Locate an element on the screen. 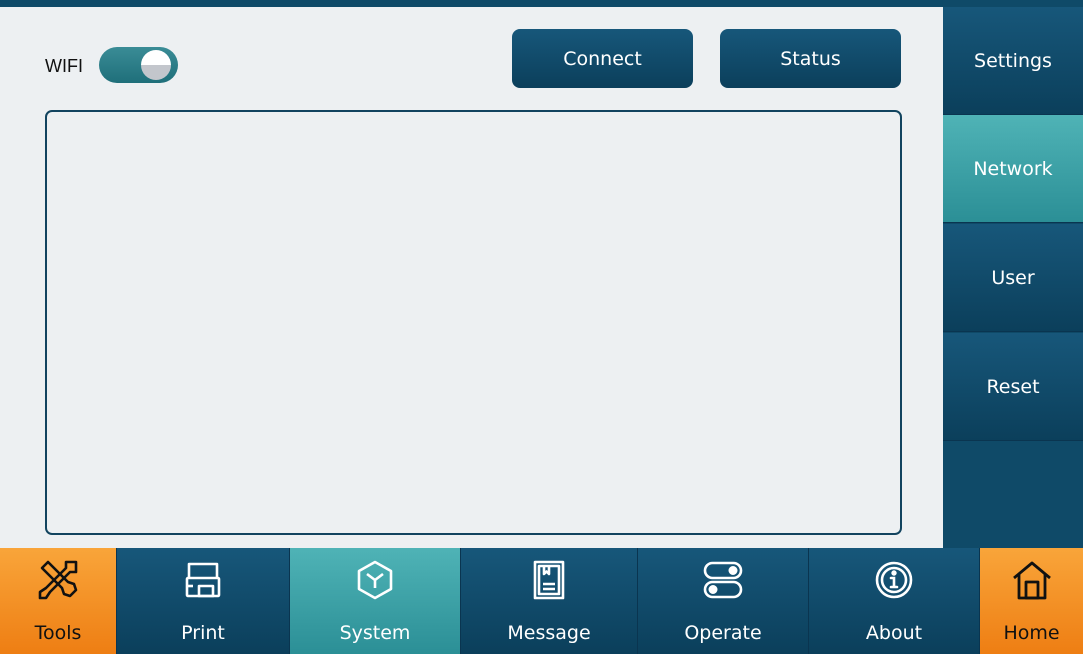 The image size is (1083, 654). printer-icon is located at coordinates (203, 580).